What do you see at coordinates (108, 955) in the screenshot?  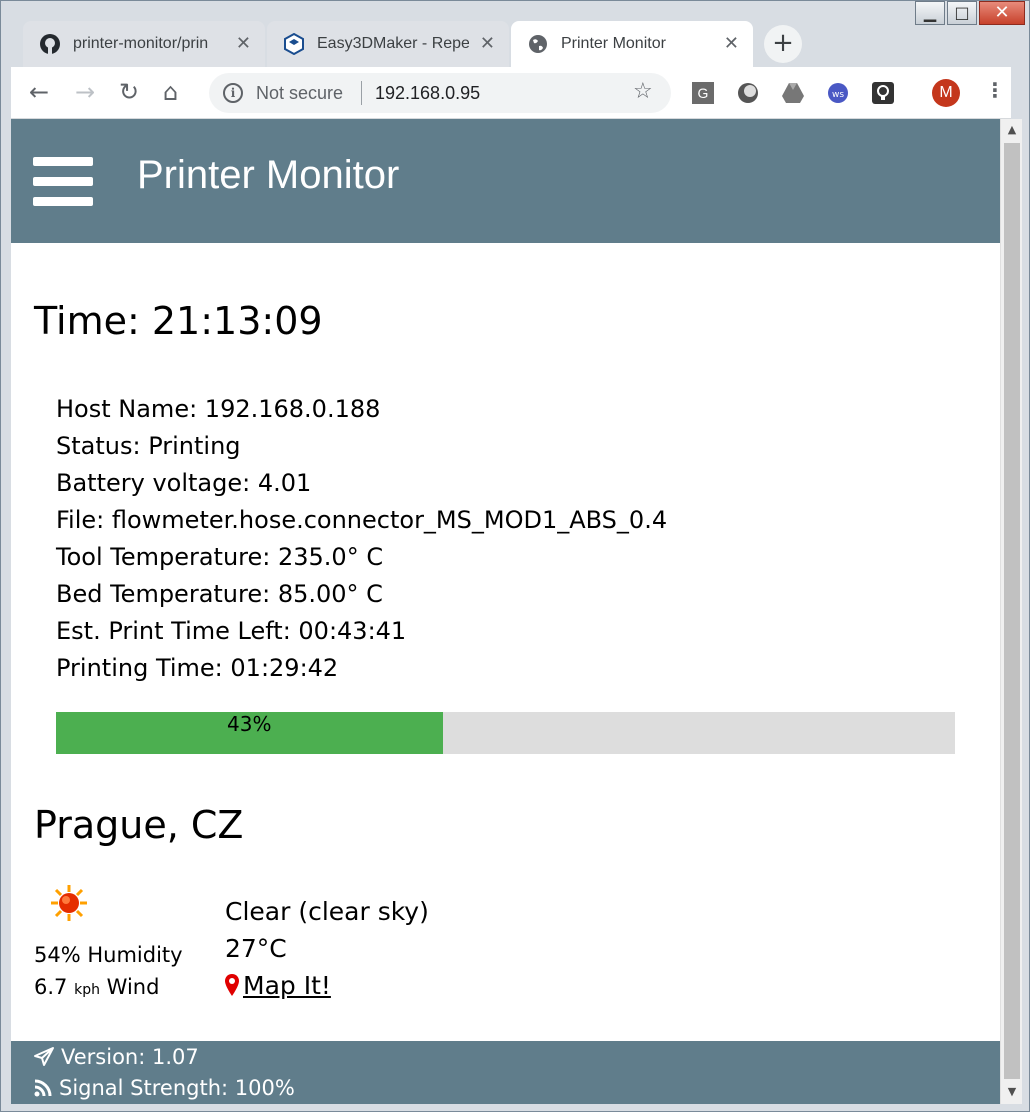 I see `humidity-text: 54% Humidity` at bounding box center [108, 955].